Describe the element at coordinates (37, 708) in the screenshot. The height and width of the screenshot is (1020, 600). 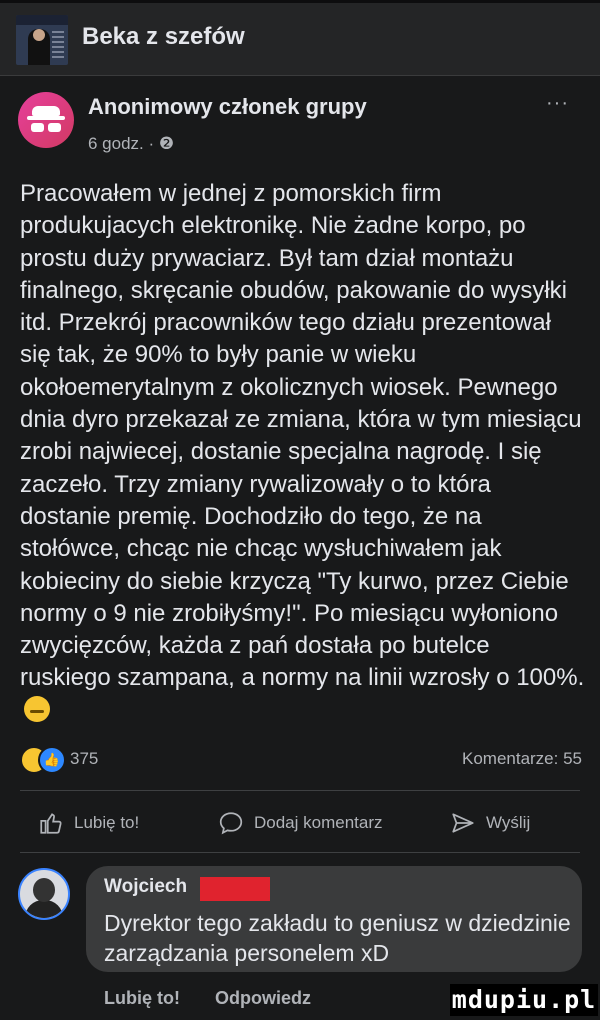
I see `monocle-emoji-icon` at that location.